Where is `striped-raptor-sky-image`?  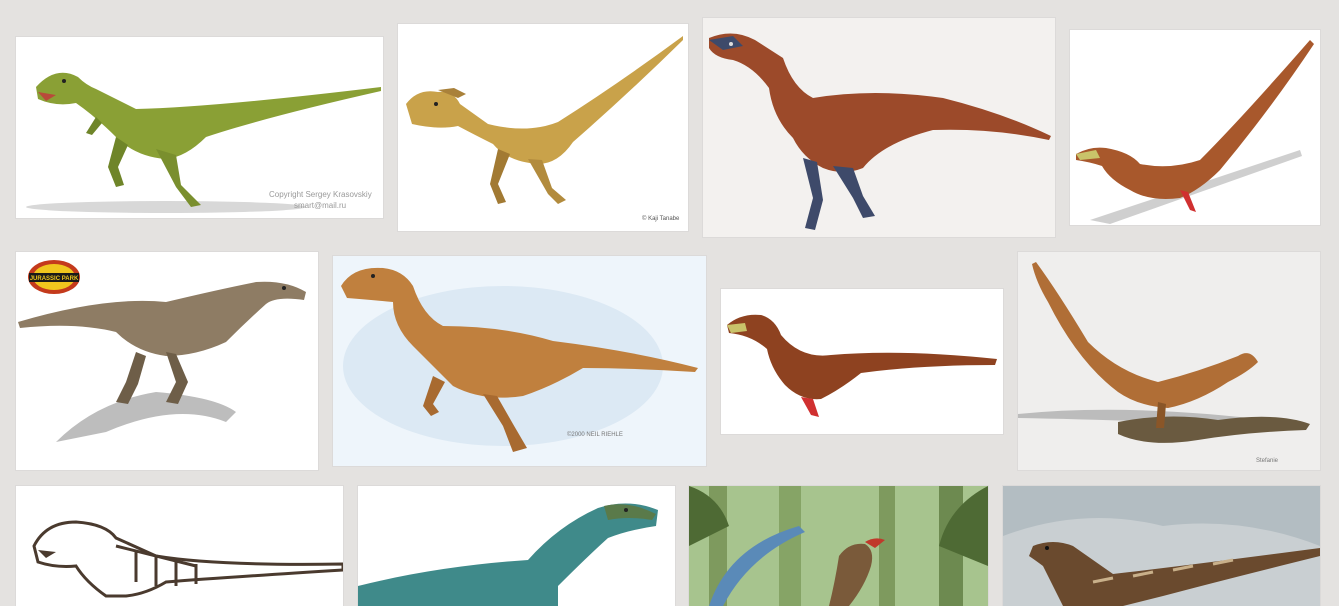
striped-raptor-sky-image is located at coordinates (1161, 546).